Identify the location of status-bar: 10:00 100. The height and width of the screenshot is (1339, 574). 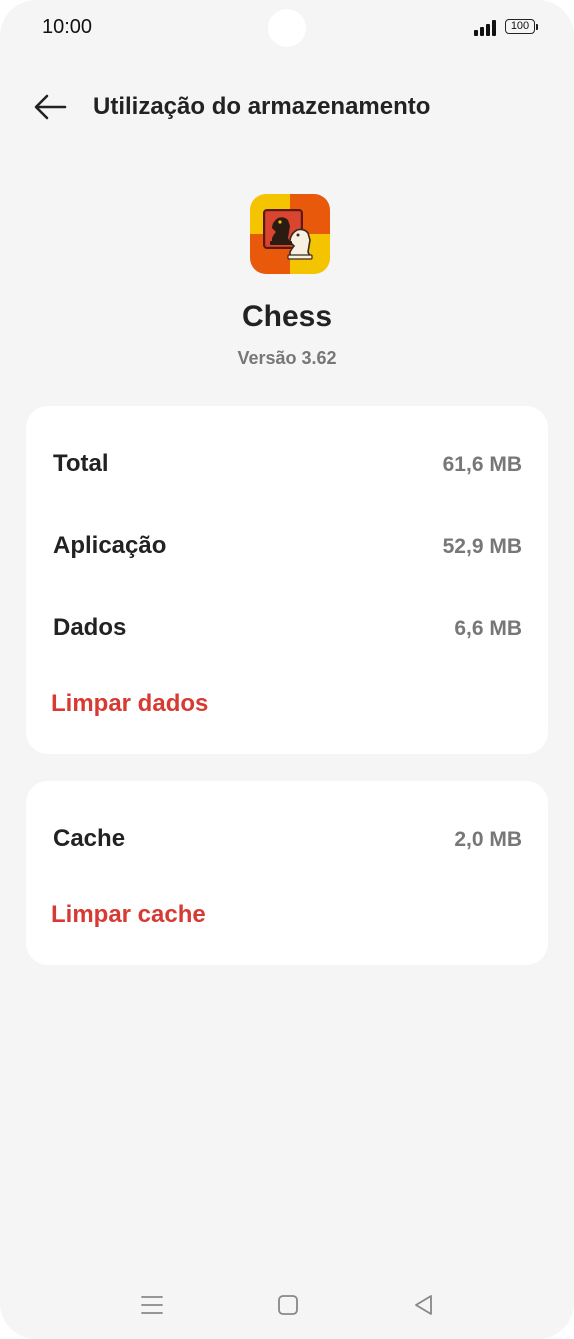
(287, 28).